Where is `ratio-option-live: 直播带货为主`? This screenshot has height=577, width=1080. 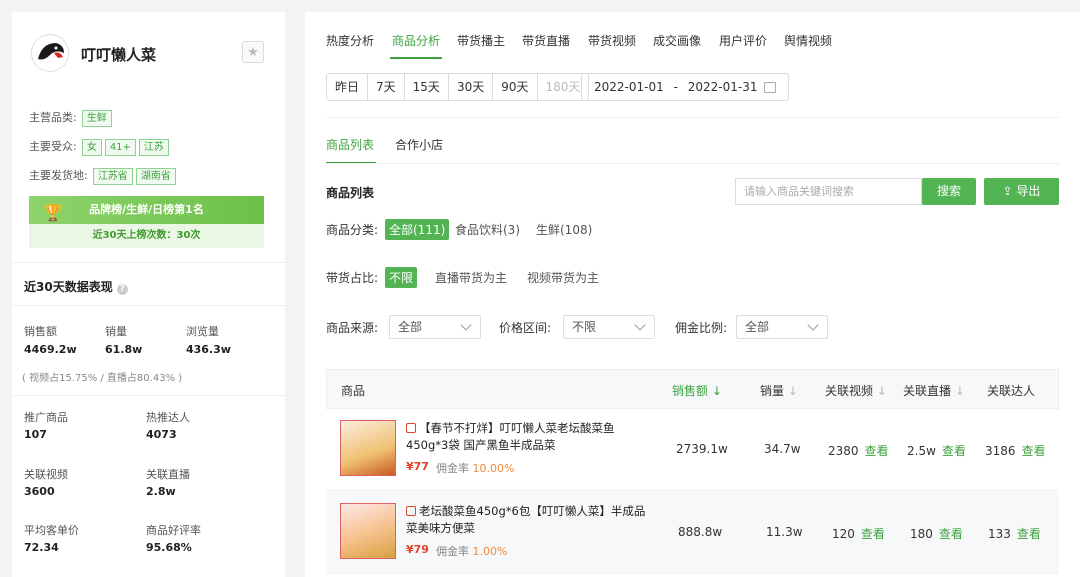
ratio-option-live: 直播带货为主 is located at coordinates (471, 277).